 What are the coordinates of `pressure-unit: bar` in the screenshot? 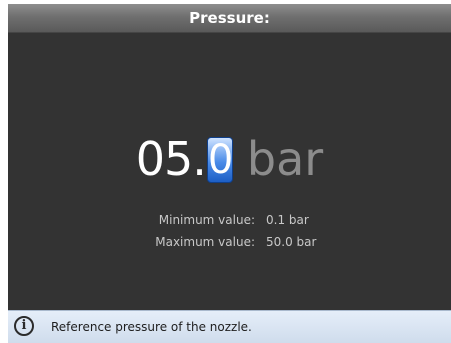 It's located at (285, 159).